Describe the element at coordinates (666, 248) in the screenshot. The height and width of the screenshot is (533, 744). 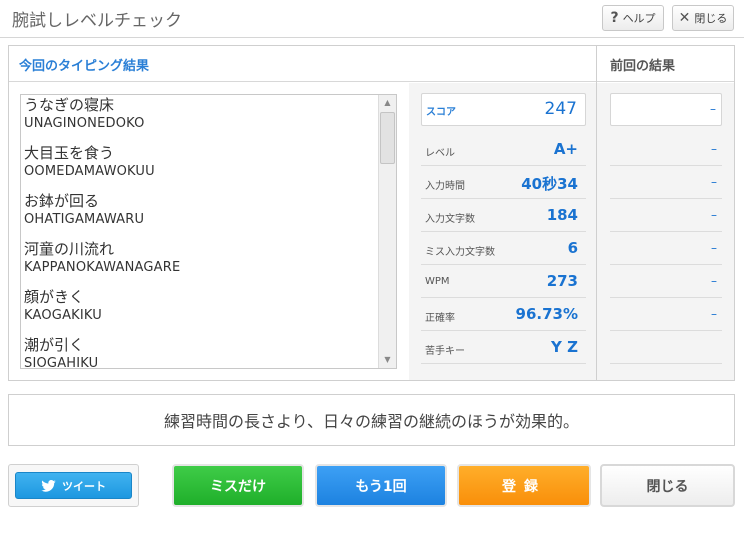
I see `prev-miss-chars: –` at that location.